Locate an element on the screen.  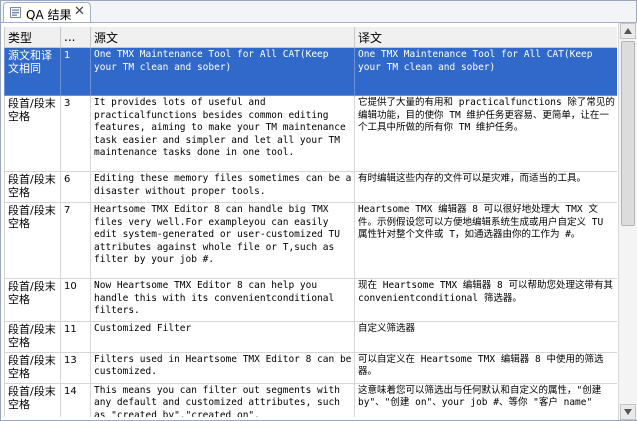
tab-qa-results: QA 结果 ✕ is located at coordinates (47, 12).